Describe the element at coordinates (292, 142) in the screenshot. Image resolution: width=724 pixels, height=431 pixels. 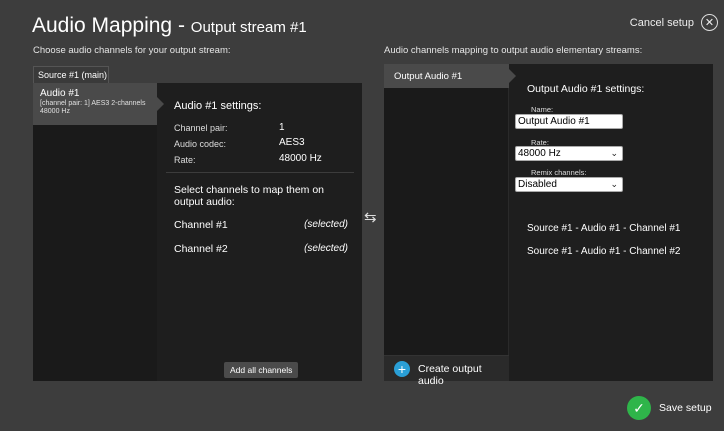
I see `setting-value-audio-codec: AES3` at that location.